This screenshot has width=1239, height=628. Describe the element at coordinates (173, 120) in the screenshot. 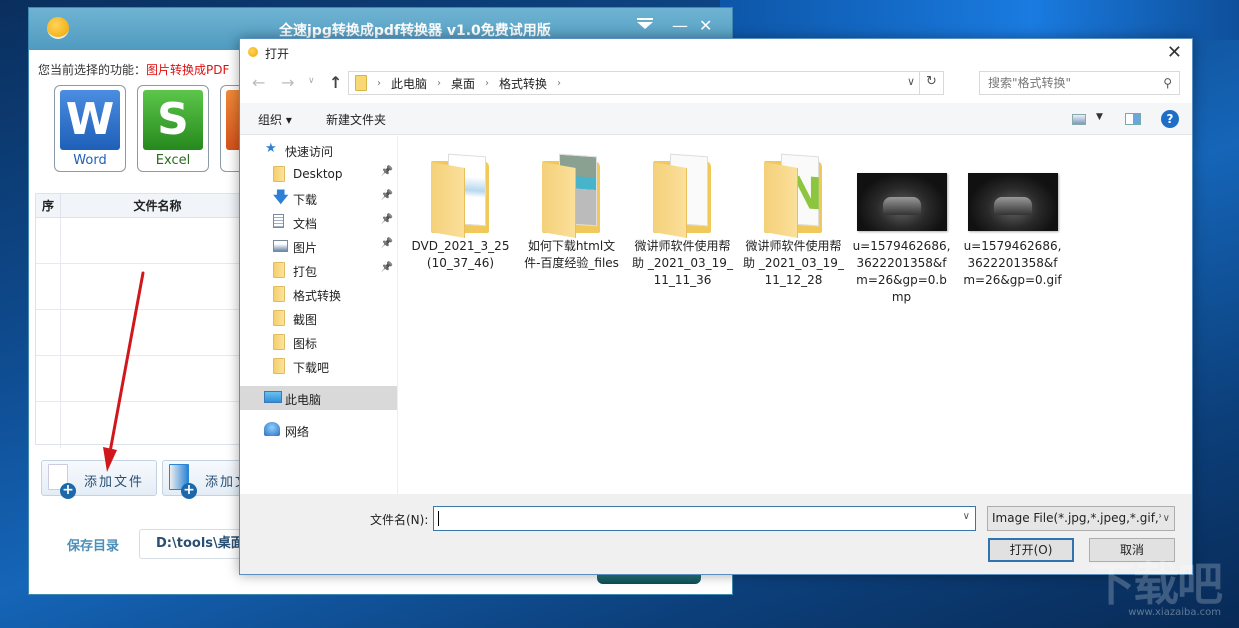

I see `excel-icon: S` at that location.